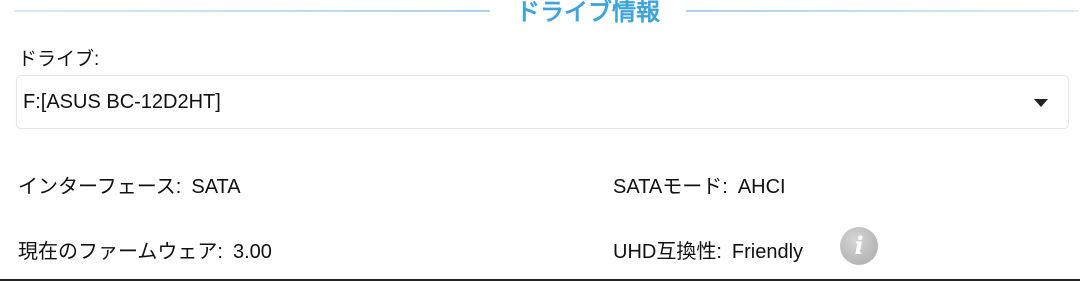 The image size is (1080, 281). I want to click on firmware-label: 現在のファームウェア:, so click(120, 252).